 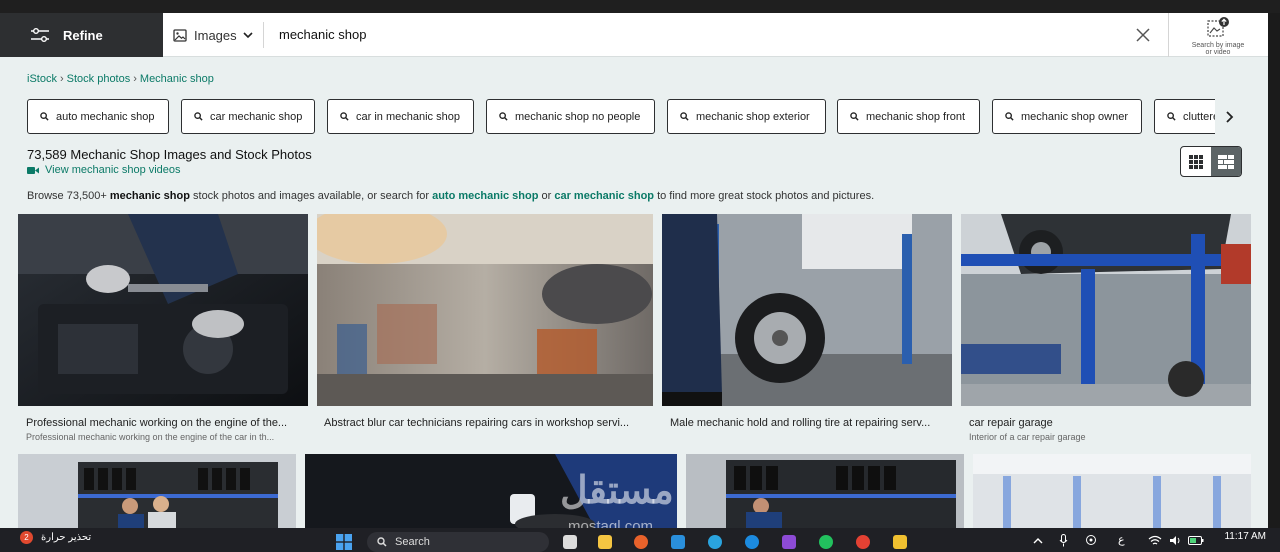 I want to click on weather-widget: 2 تحذير حرارة, so click(x=55, y=537).